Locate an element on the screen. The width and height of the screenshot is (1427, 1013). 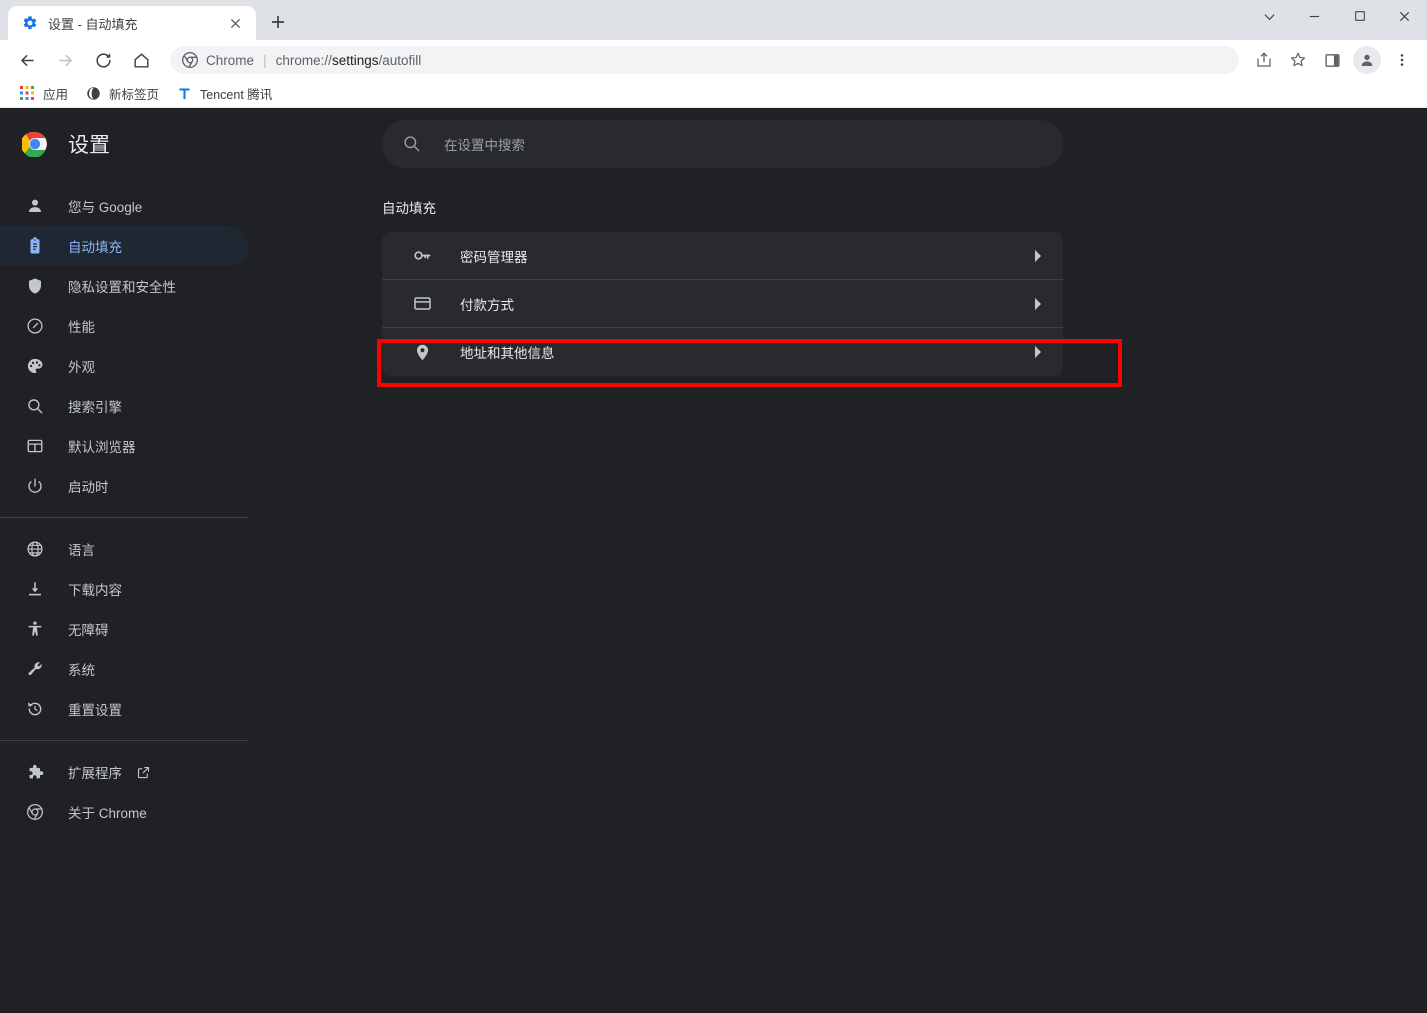
sidebar-item-system: 系统 is located at coordinates (124, 669).